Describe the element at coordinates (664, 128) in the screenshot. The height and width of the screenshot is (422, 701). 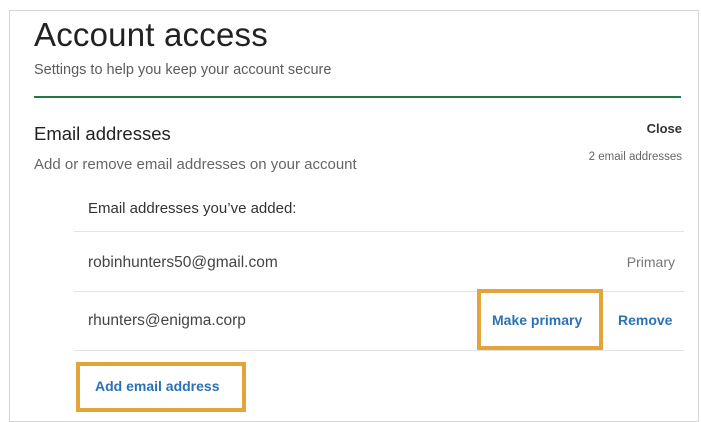
I see `close-button: Close` at that location.